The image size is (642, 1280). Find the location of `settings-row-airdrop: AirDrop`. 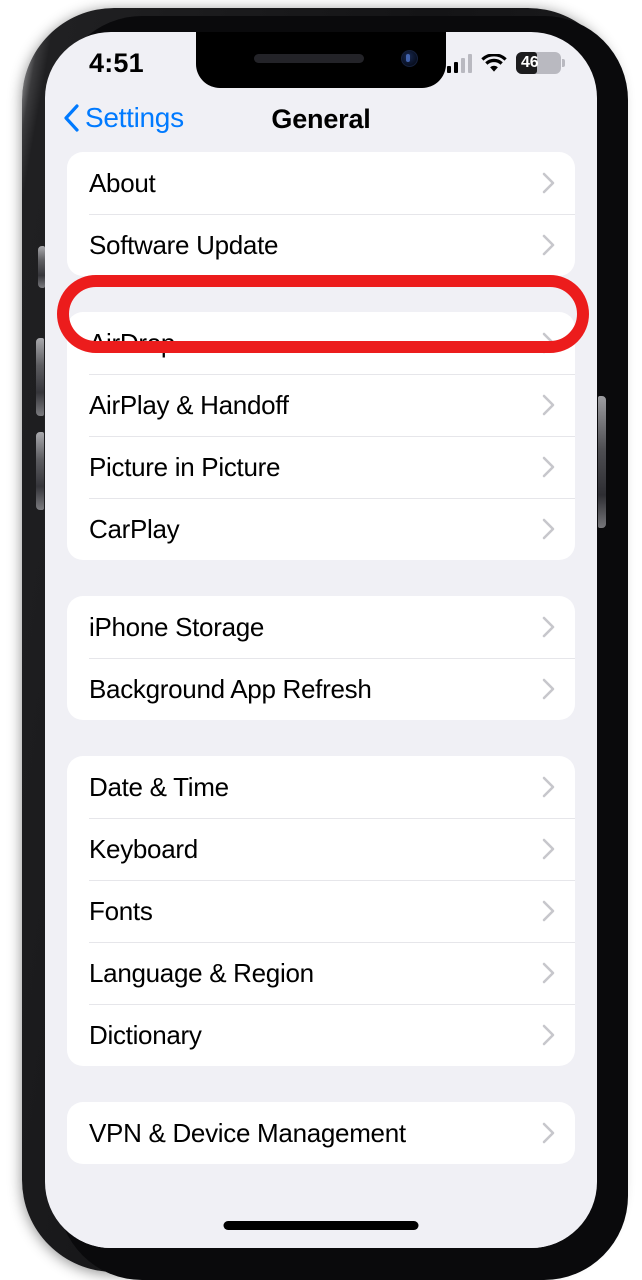

settings-row-airdrop: AirDrop is located at coordinates (321, 343).